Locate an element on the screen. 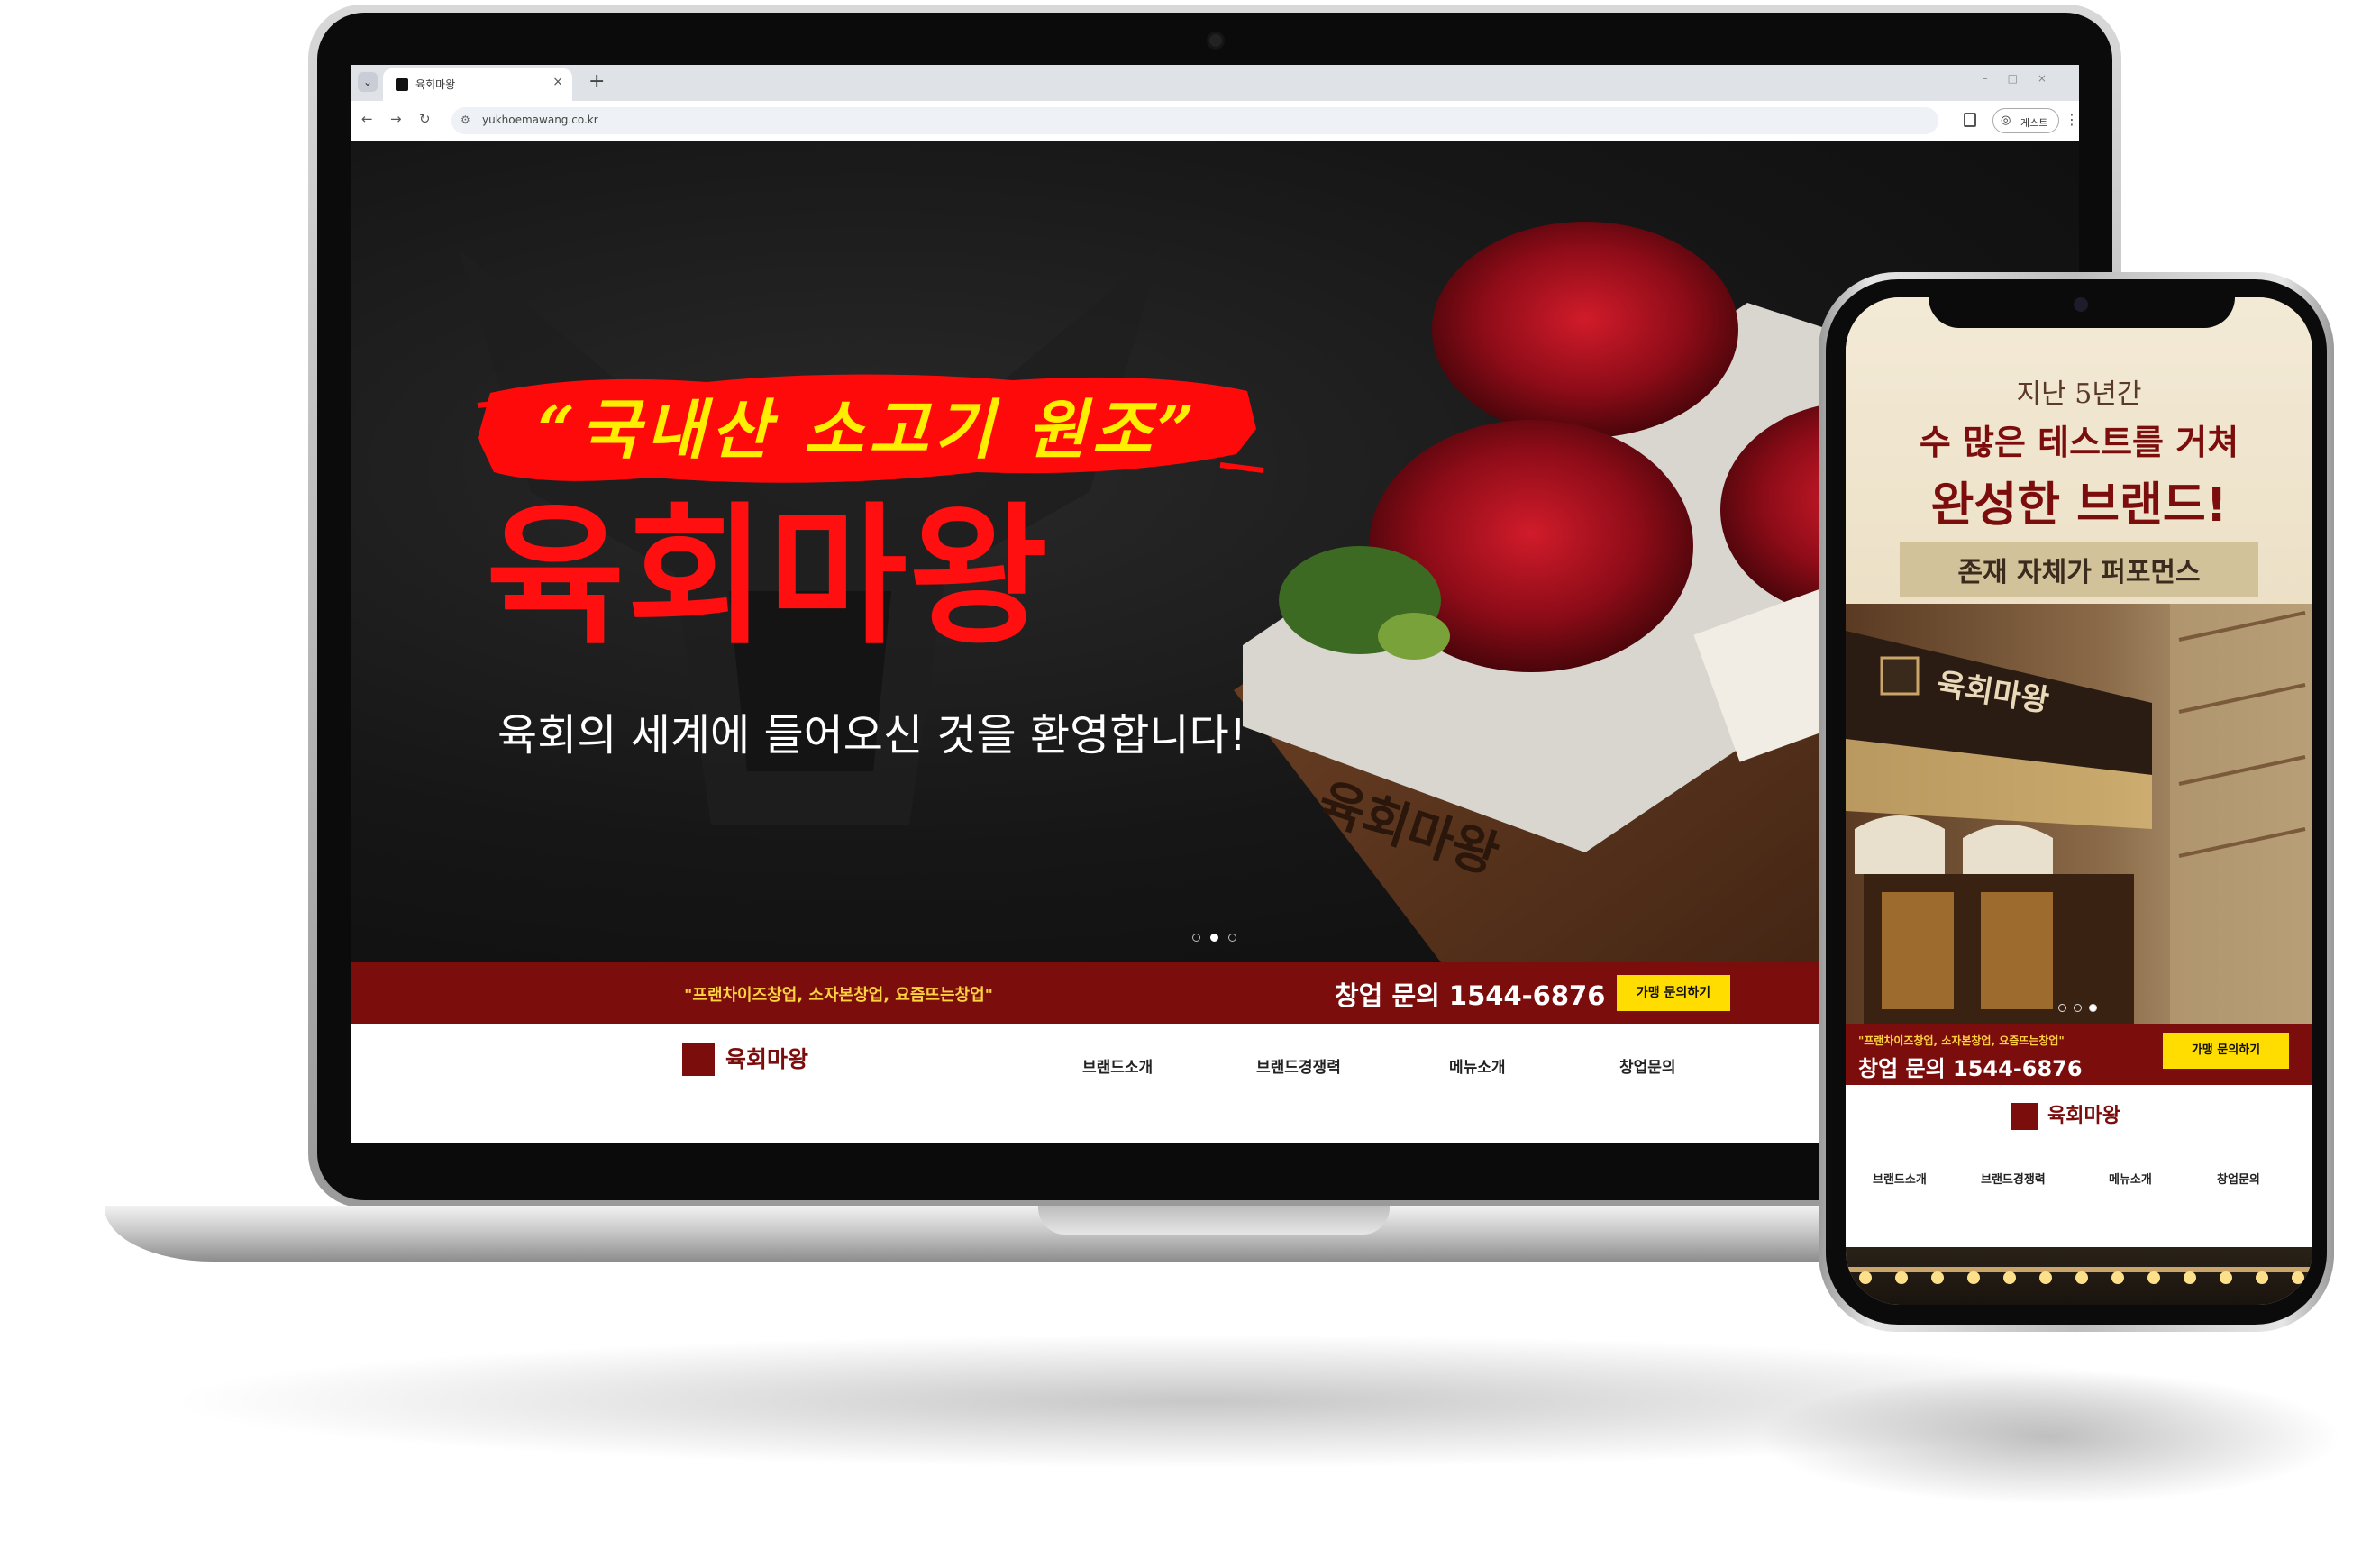 This screenshot has height=1558, width=2380. mobile-logo-text: 육회마왕 is located at coordinates (2083, 1116).